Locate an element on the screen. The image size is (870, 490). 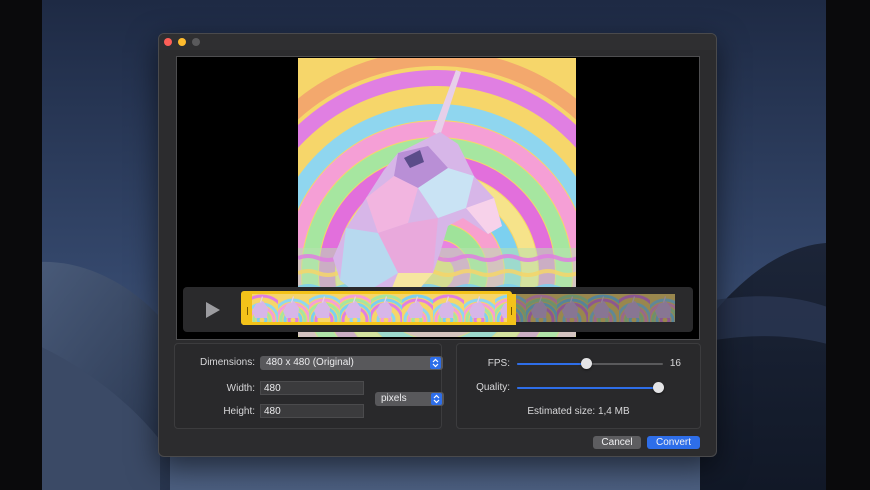
dimensions-value: 480 x 480 (Original) is located at coordinates (310, 362).